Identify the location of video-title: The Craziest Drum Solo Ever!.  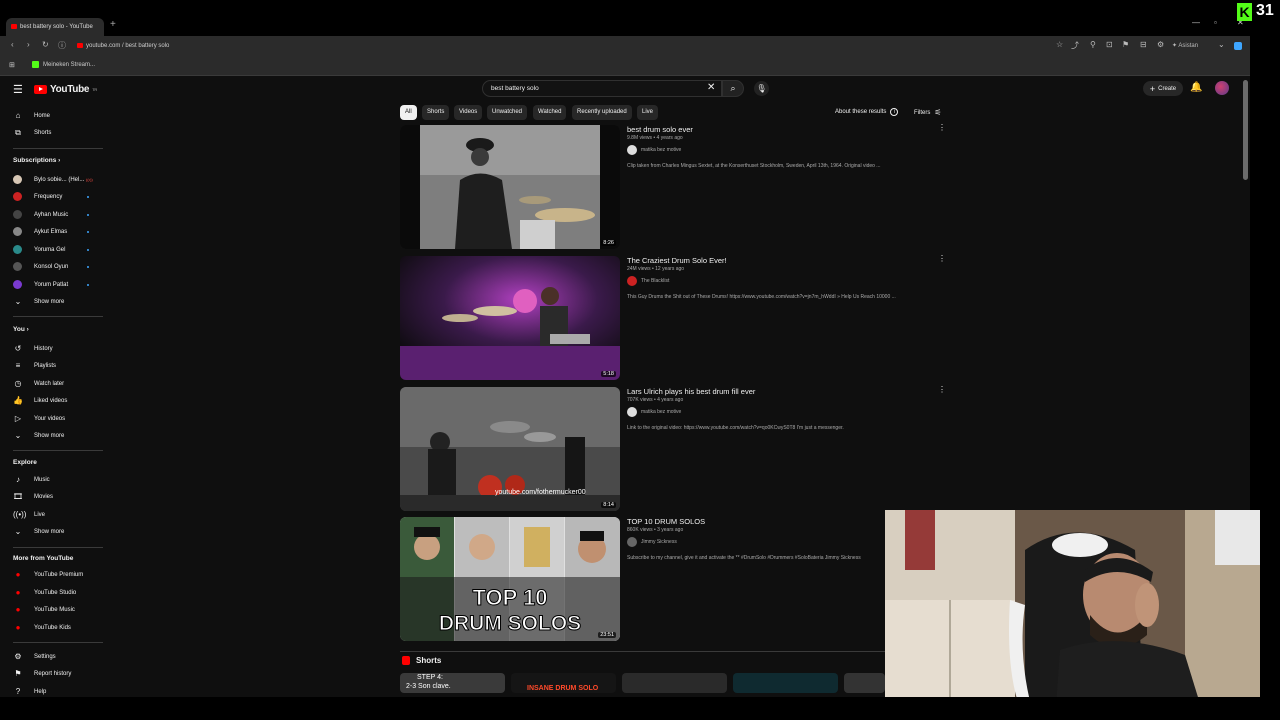
(677, 260).